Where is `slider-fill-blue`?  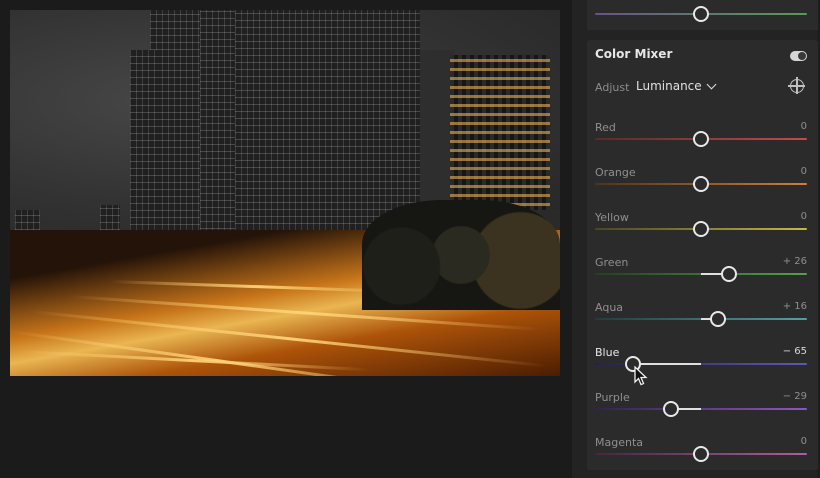 slider-fill-blue is located at coordinates (667, 364).